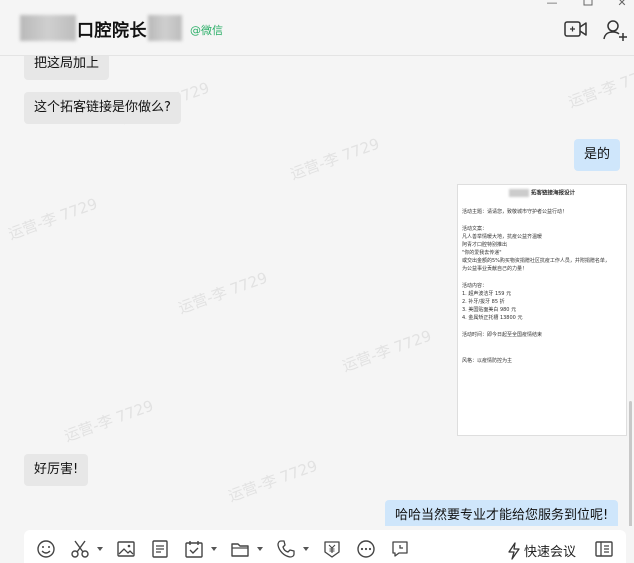 This screenshot has height=563, width=634. What do you see at coordinates (112, 28) in the screenshot?
I see `chat-title: 口腔院长` at bounding box center [112, 28].